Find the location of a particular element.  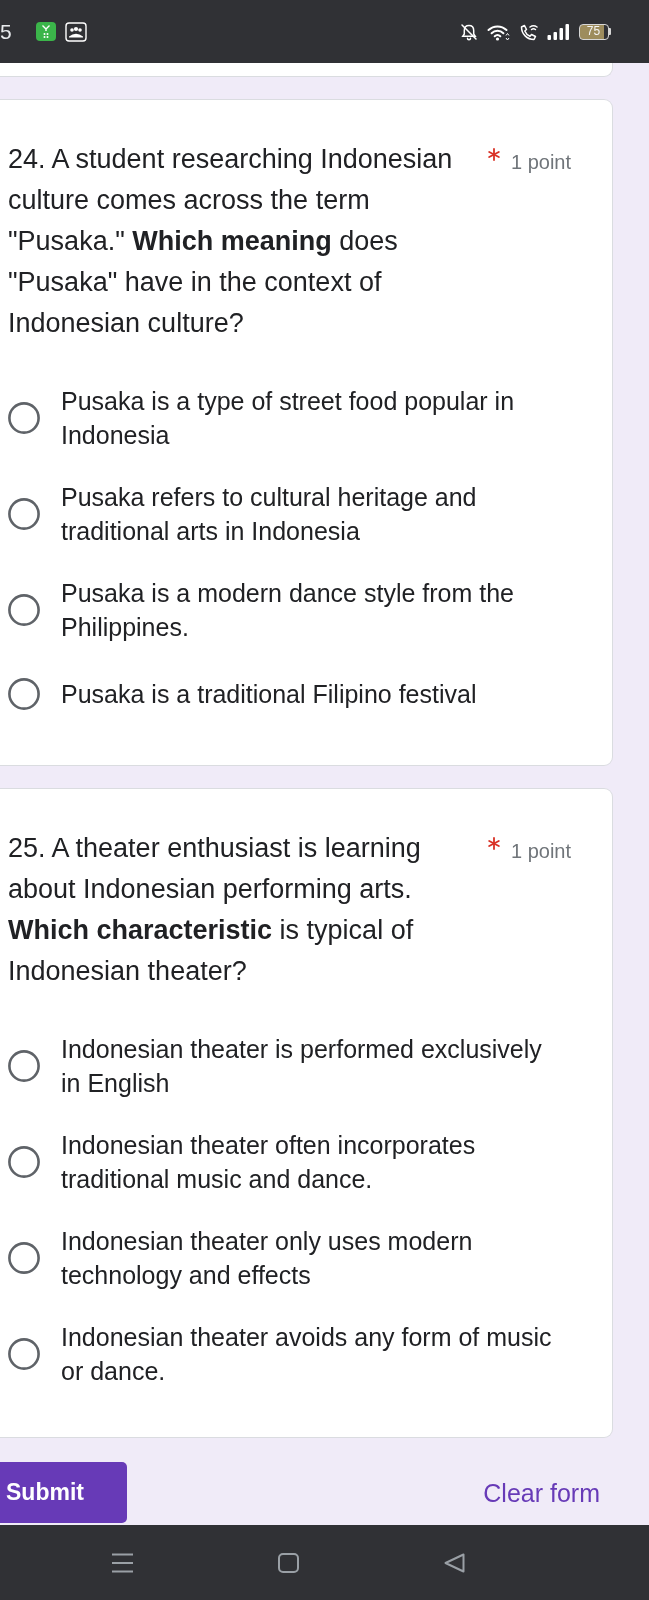

option-label: Pusaka is a traditional Filipino festival is located at coordinates (269, 694).